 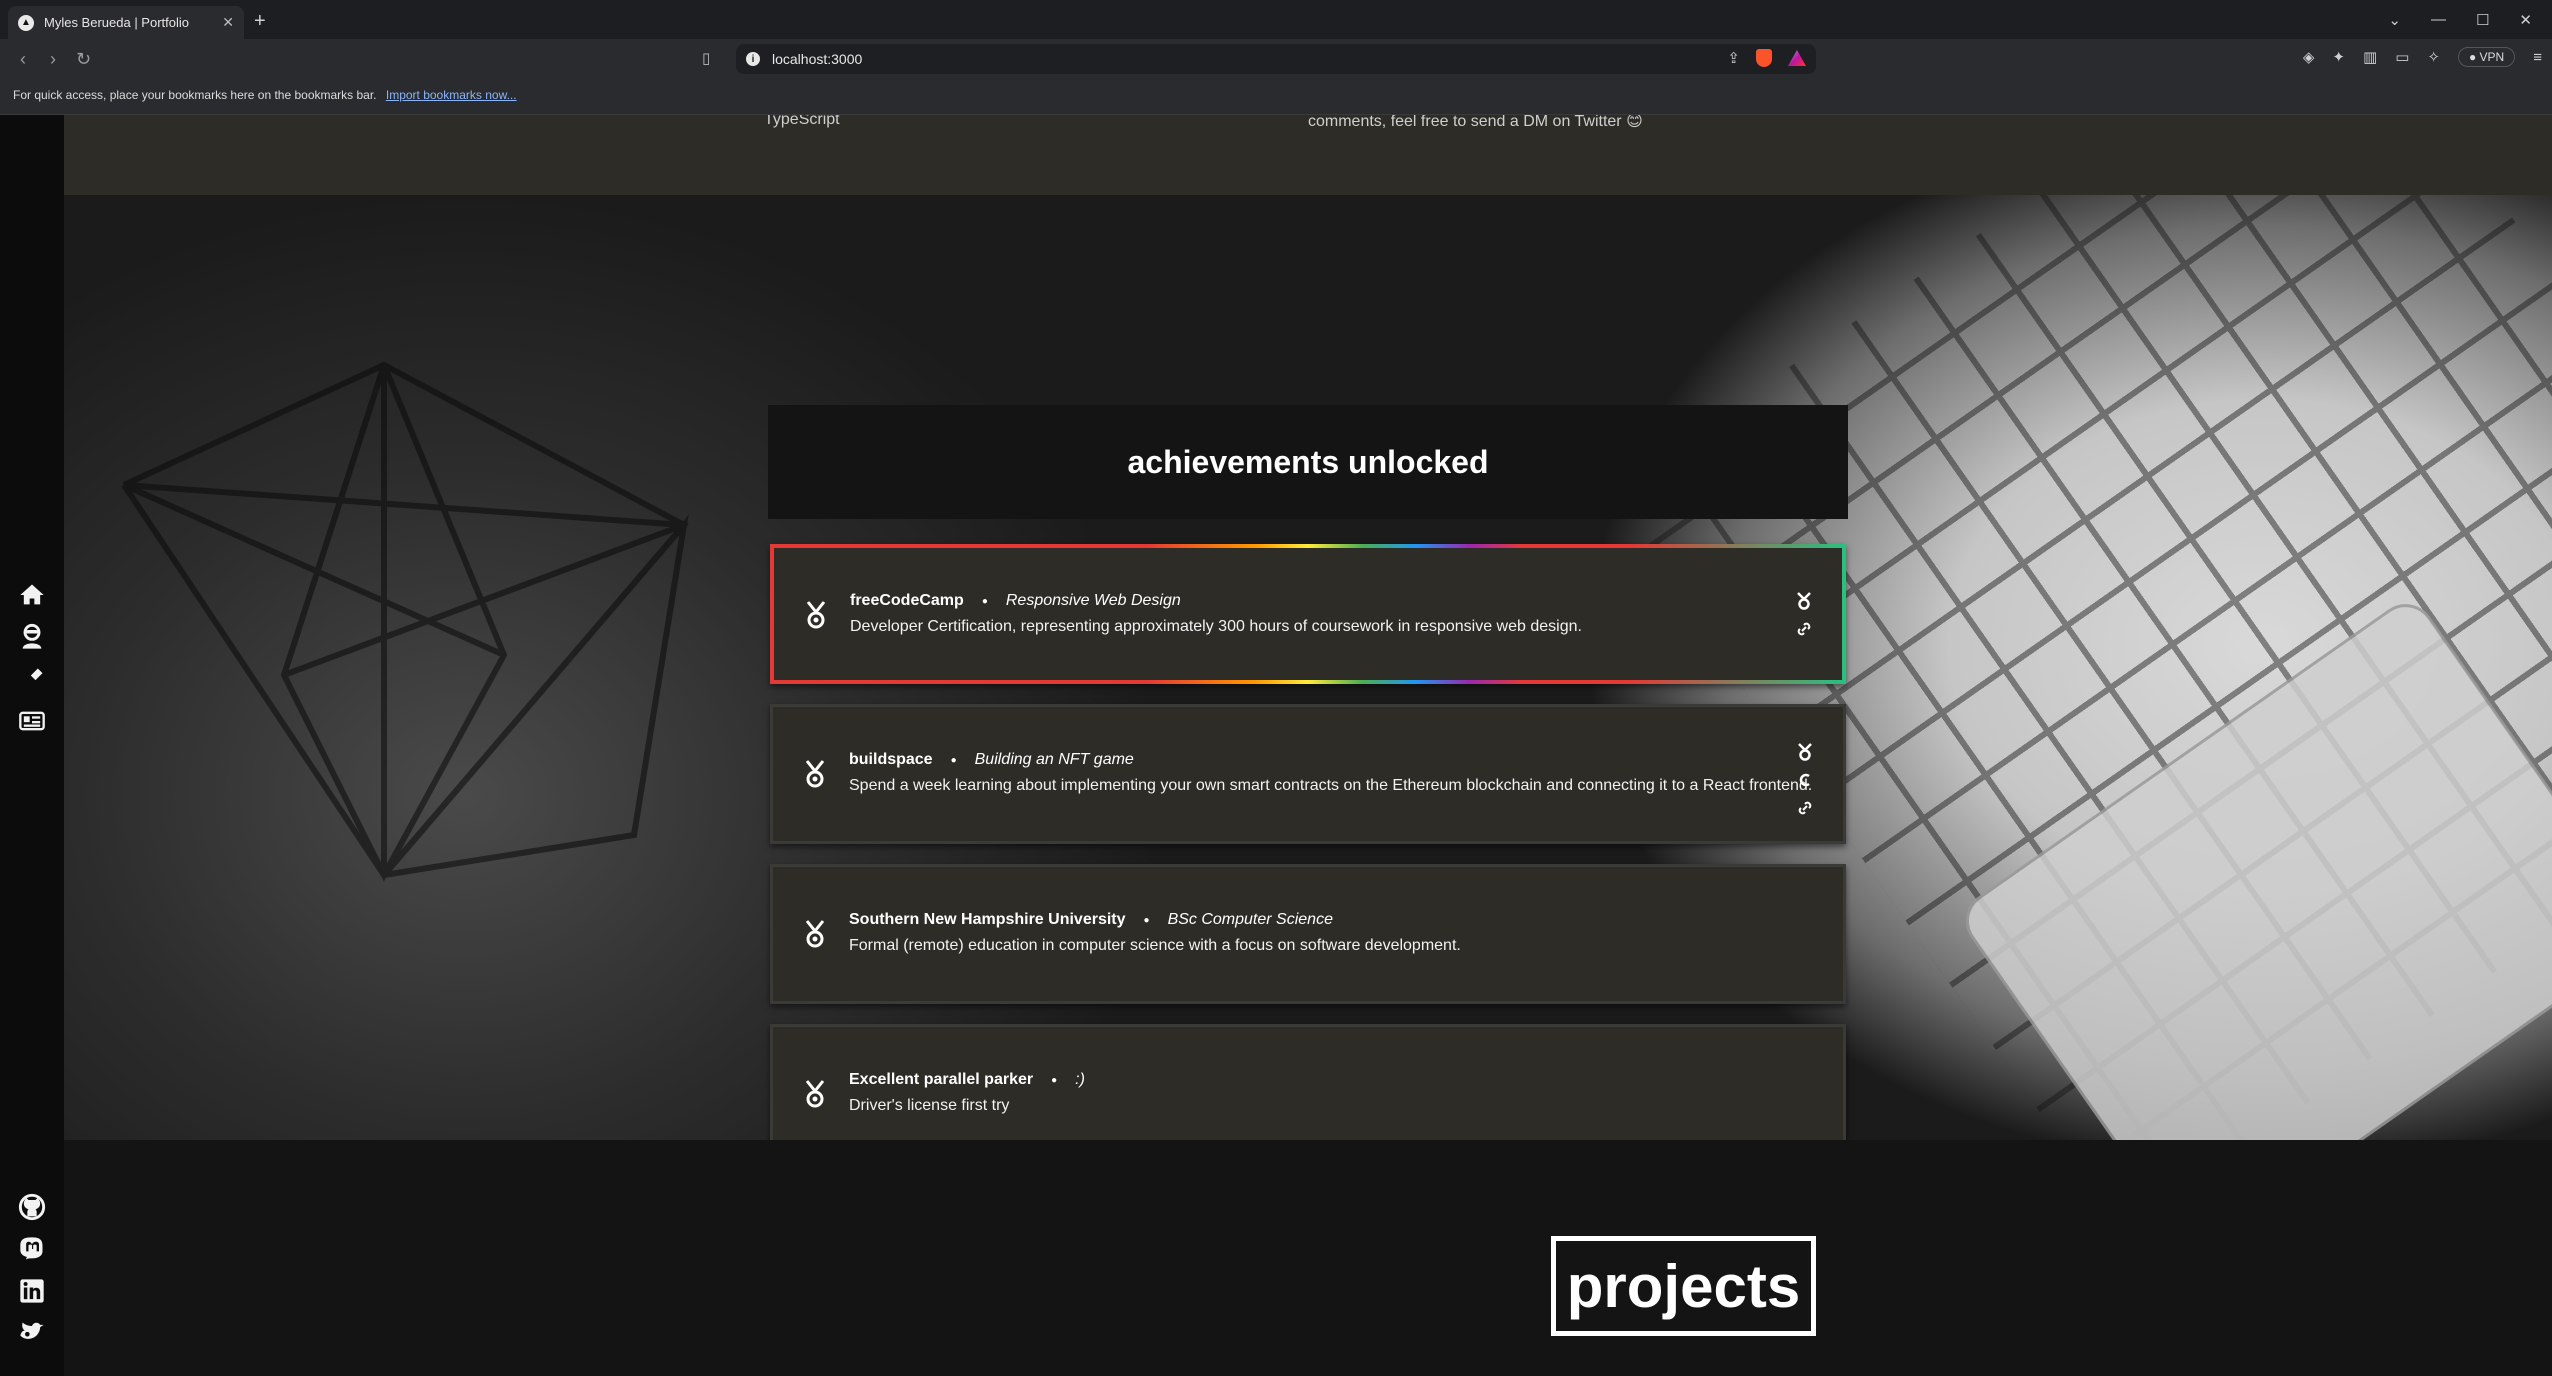 I want to click on achievement-header: freeCodeCamp ● Responsive Web Design, so click(x=1015, y=601).